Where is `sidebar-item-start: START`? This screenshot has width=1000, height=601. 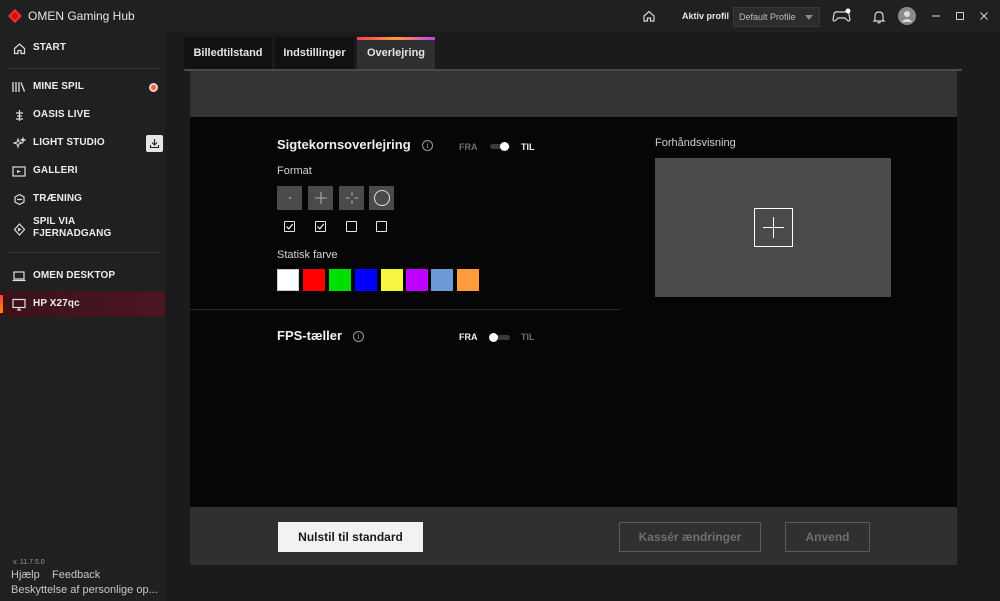
sidebar-item-start: START is located at coordinates (82, 48).